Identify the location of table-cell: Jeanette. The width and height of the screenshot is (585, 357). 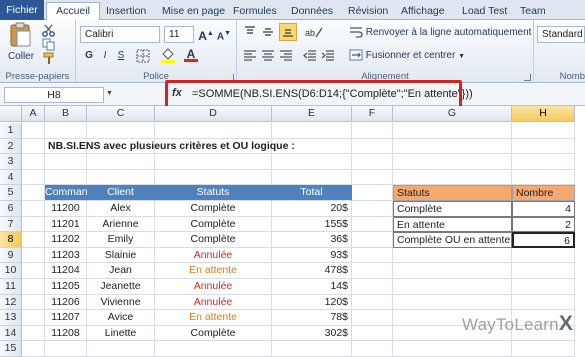
(121, 287).